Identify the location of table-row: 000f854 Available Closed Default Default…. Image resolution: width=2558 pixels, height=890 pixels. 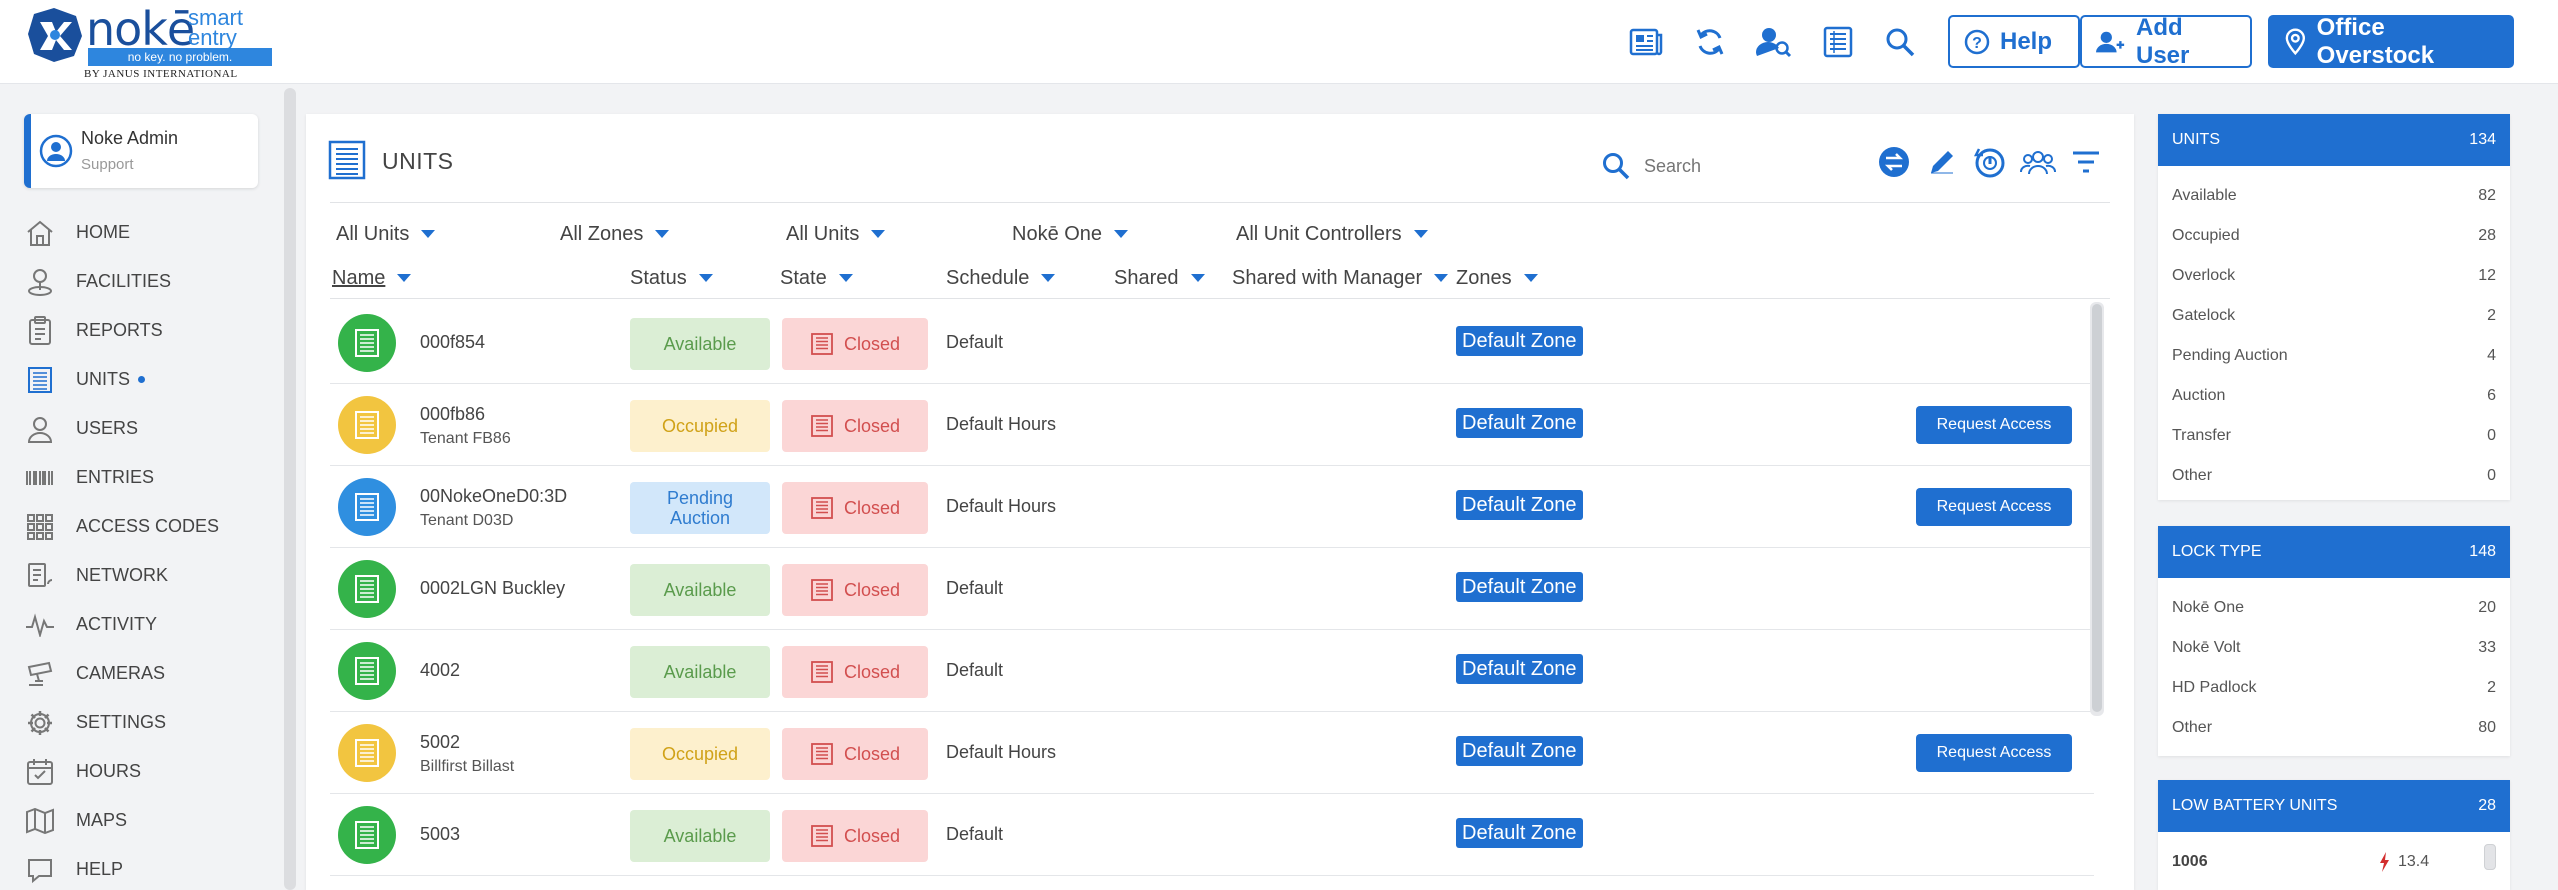
(1212, 343).